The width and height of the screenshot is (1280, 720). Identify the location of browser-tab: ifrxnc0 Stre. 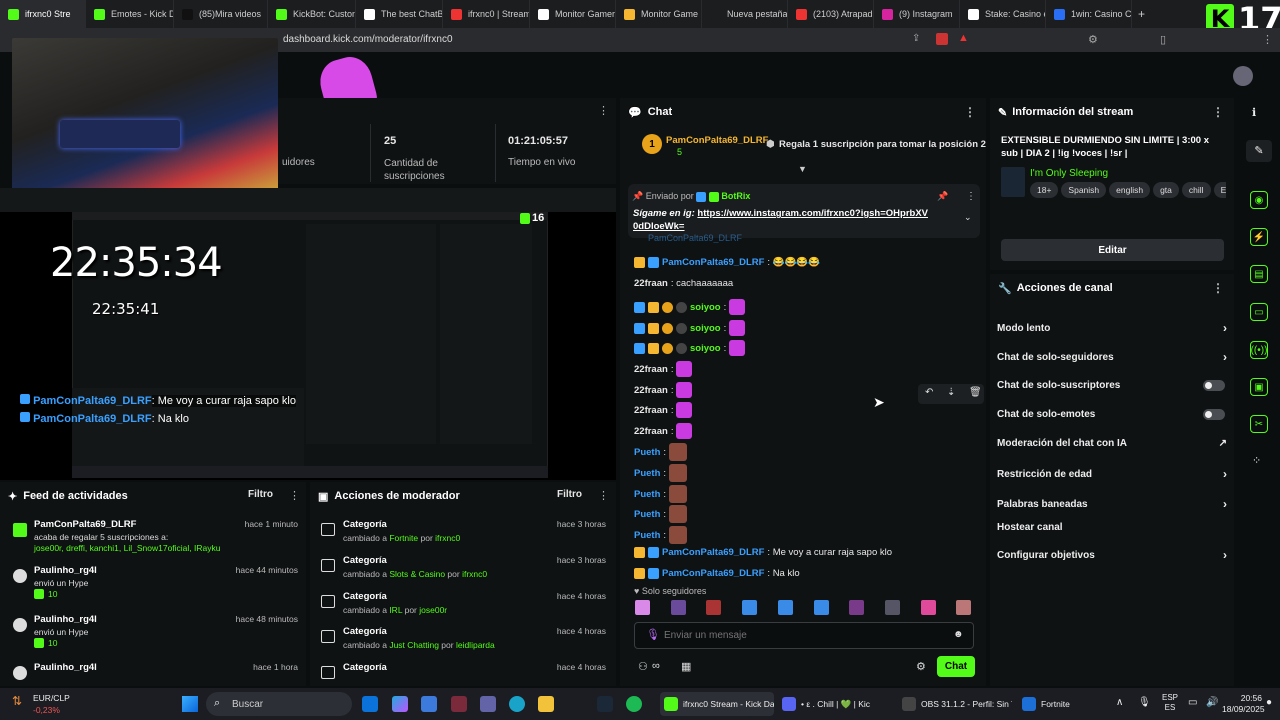
(43, 14).